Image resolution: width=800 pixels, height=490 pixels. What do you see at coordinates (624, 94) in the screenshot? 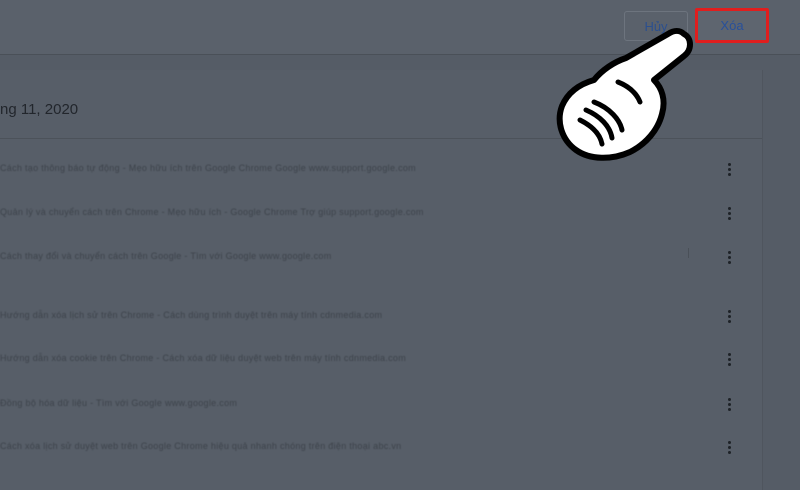
I see `pointing-hand-icon` at bounding box center [624, 94].